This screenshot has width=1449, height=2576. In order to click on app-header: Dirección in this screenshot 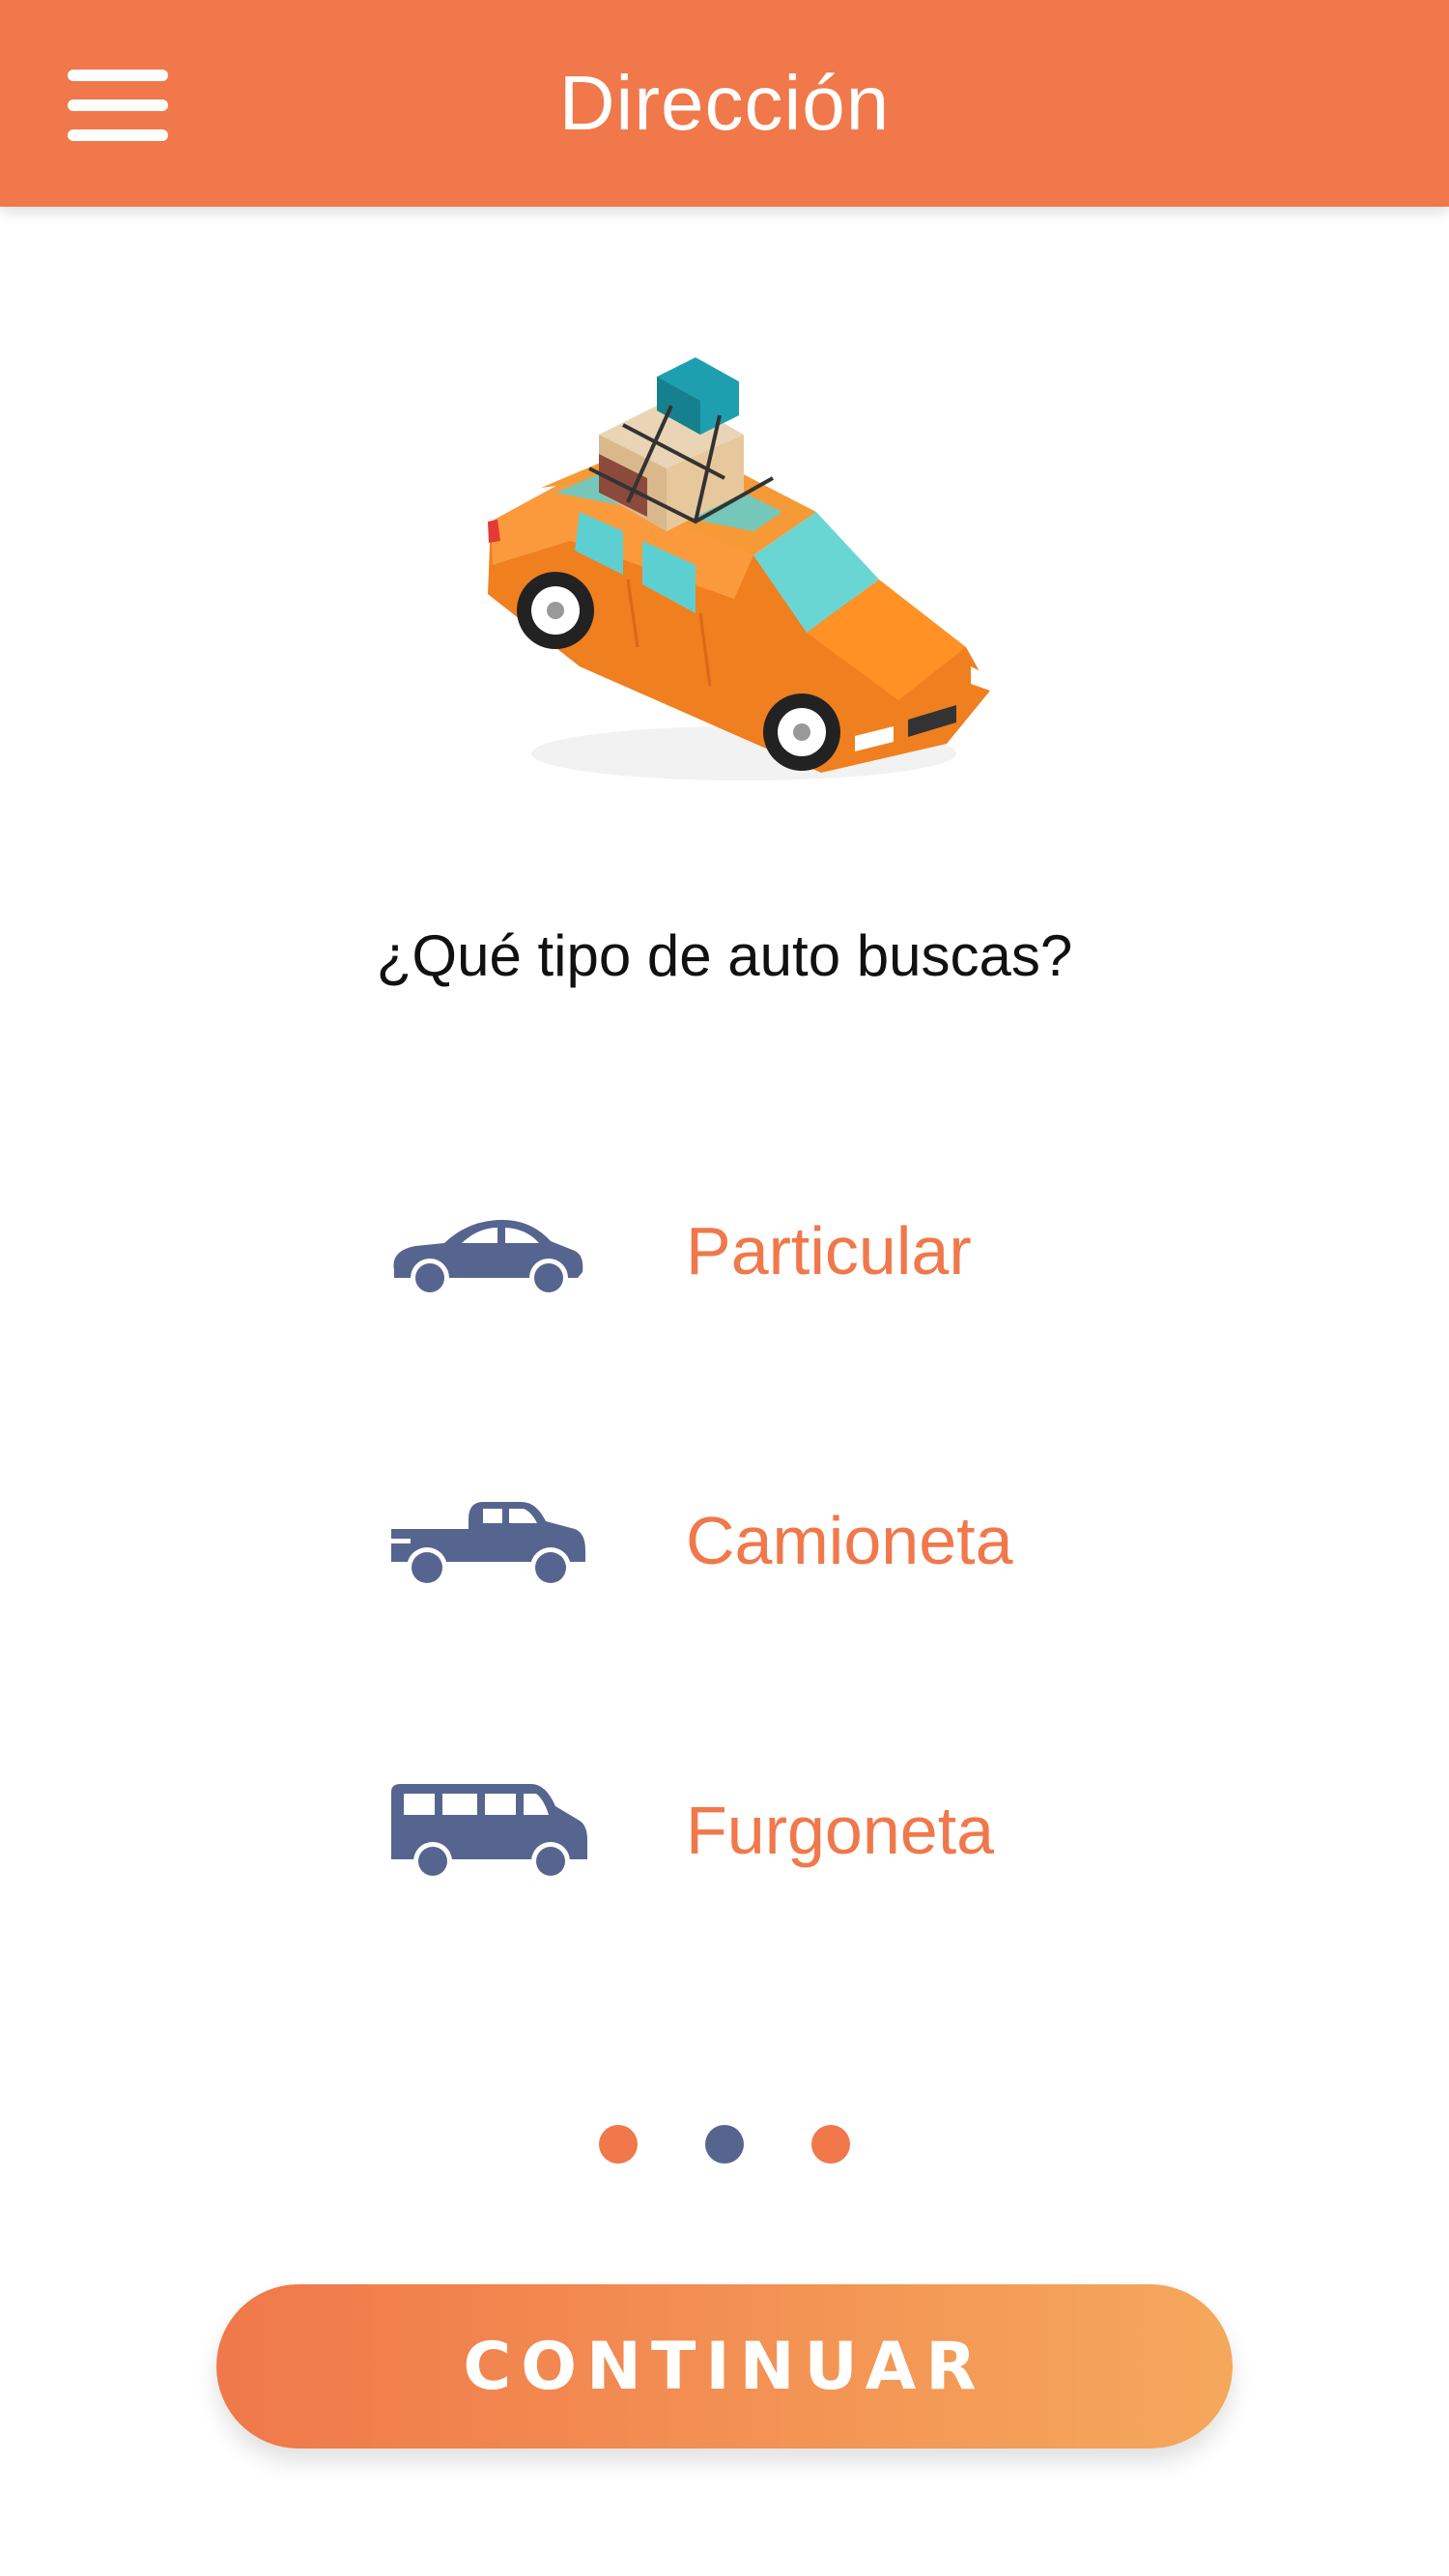, I will do `click(724, 103)`.